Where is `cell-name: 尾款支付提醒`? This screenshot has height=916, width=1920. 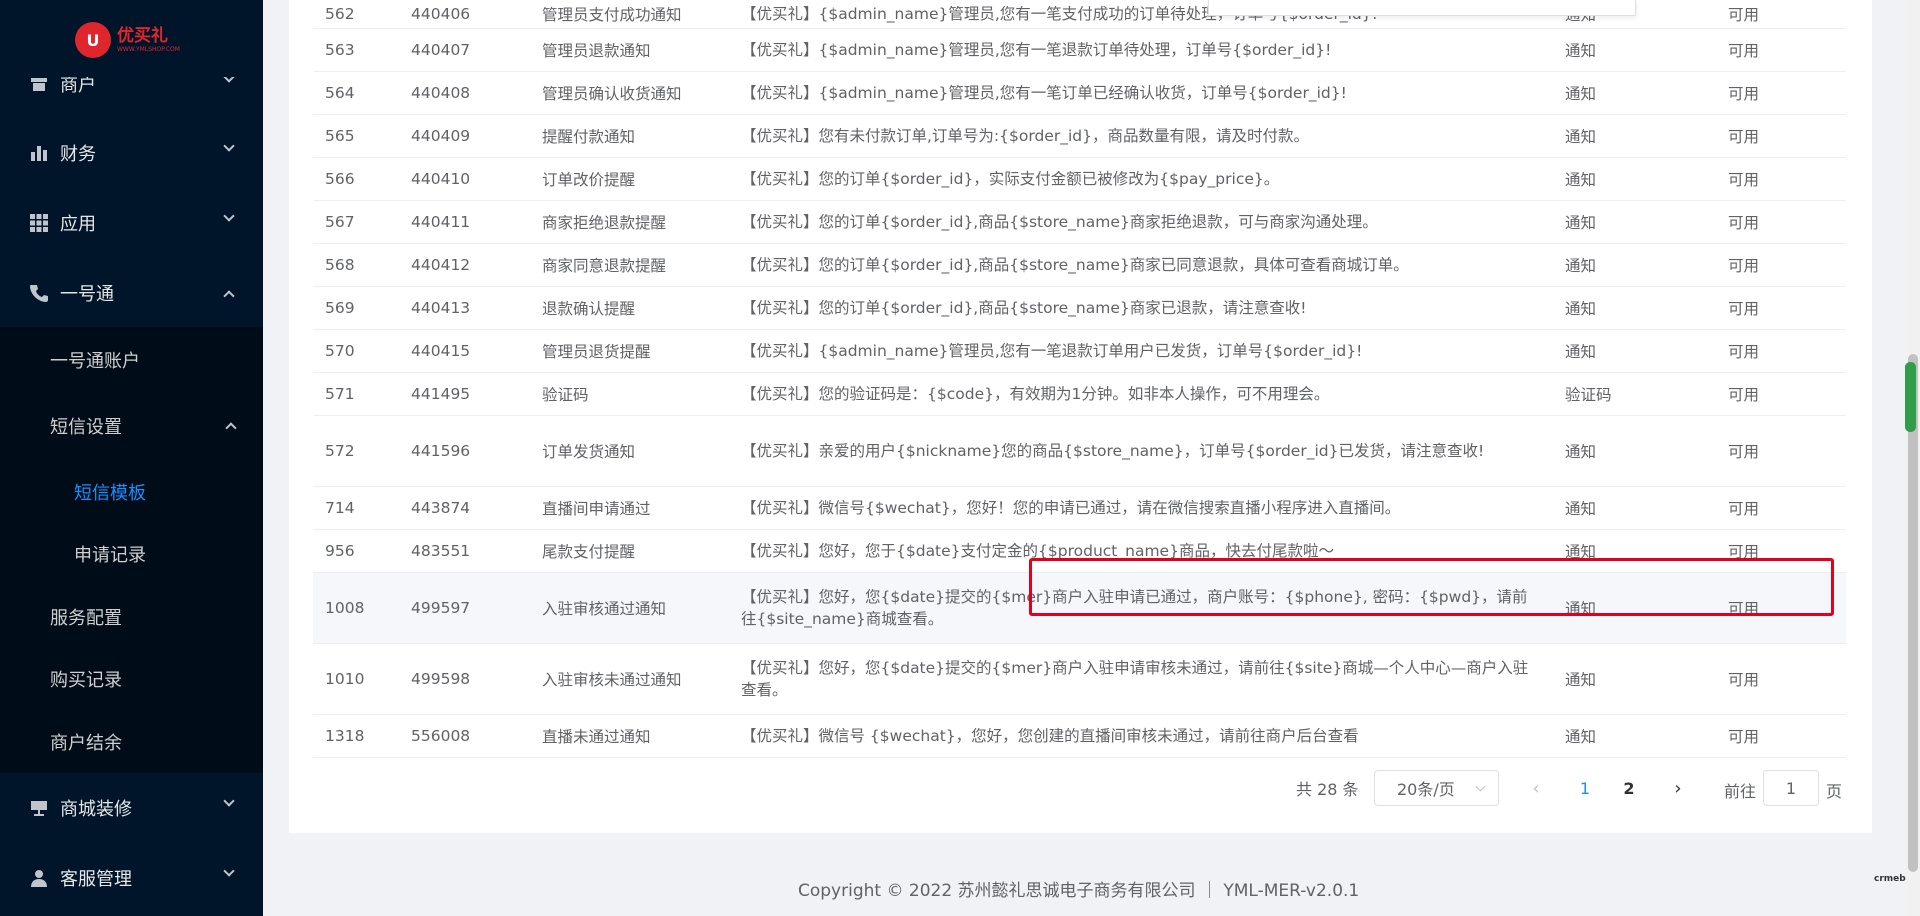 cell-name: 尾款支付提醒 is located at coordinates (629, 551).